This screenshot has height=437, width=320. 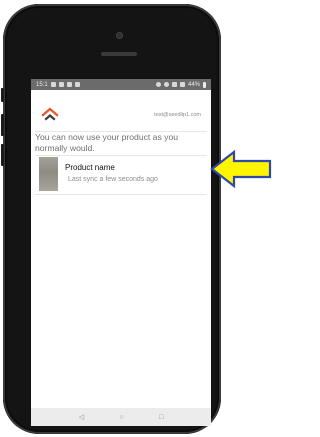 What do you see at coordinates (174, 84) in the screenshot?
I see `signal-icon` at bounding box center [174, 84].